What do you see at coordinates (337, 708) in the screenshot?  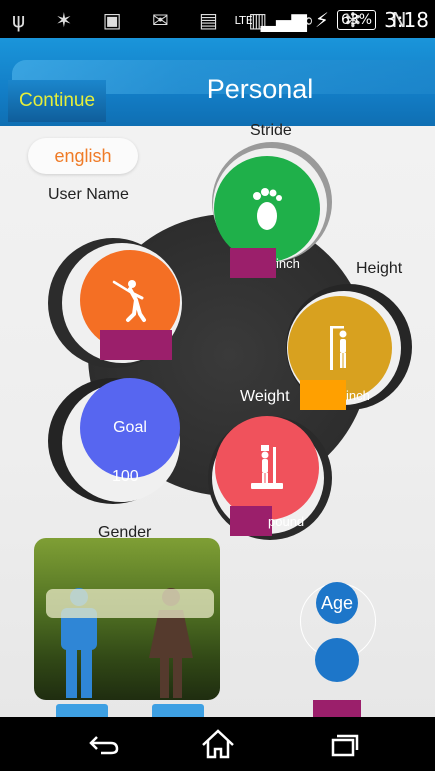 I see `age-value-box` at bounding box center [337, 708].